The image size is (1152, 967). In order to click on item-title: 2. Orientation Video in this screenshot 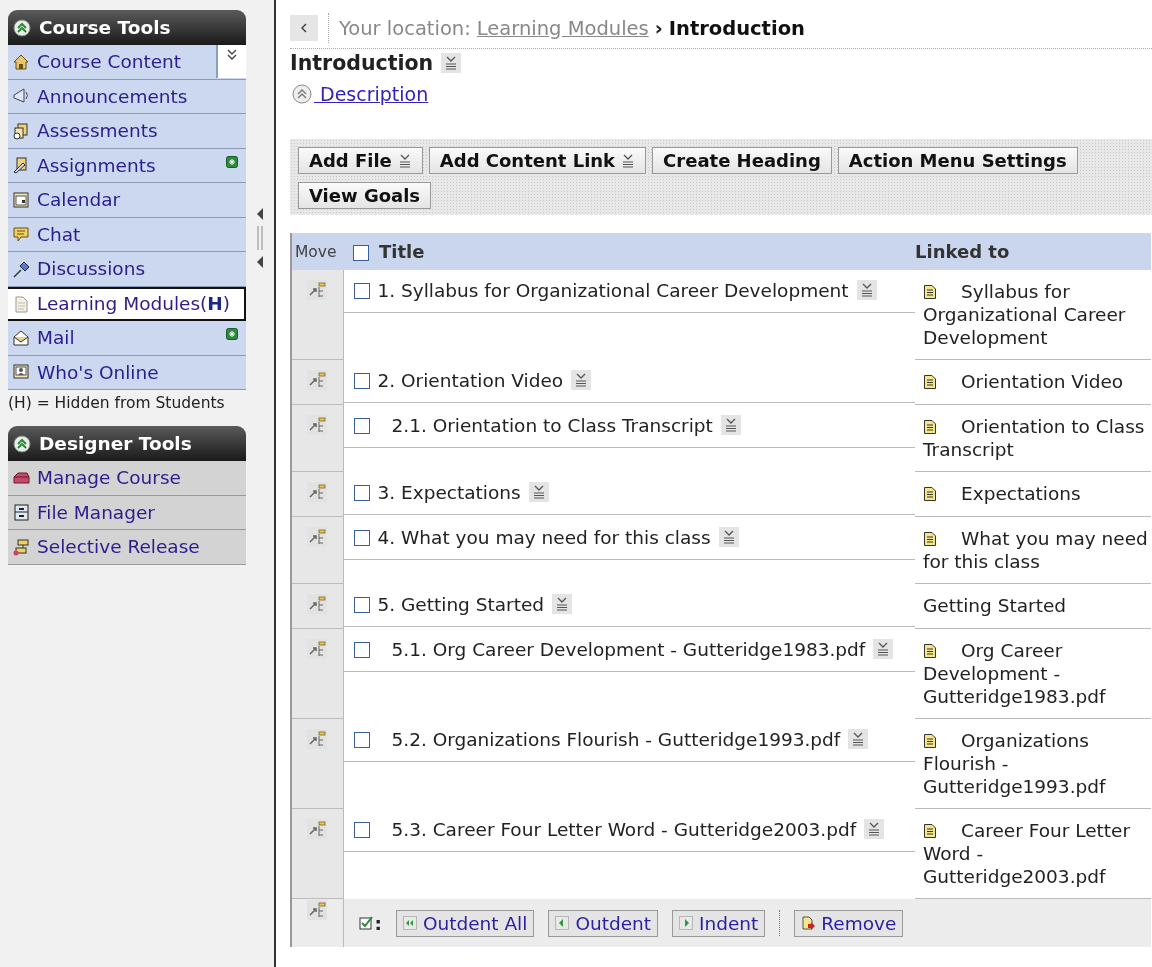, I will do `click(470, 380)`.